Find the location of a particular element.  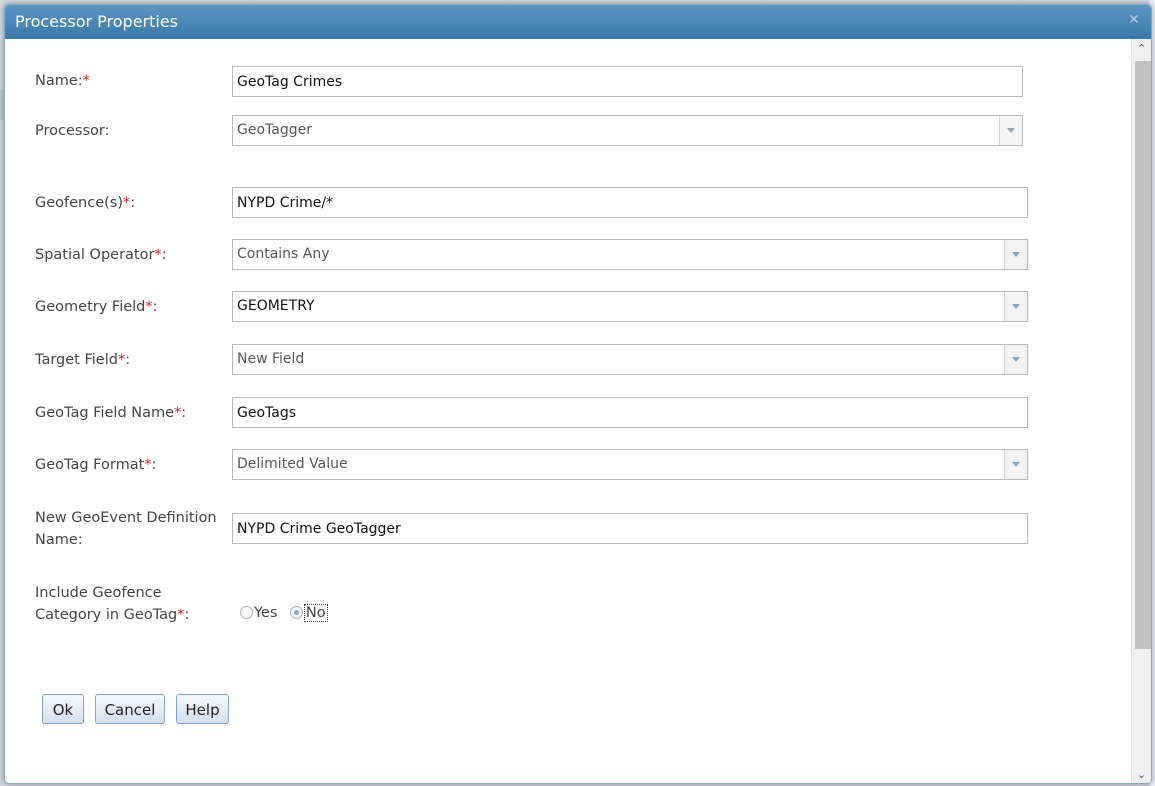

geofences-label: Geofence(s)*: is located at coordinates (85, 203).